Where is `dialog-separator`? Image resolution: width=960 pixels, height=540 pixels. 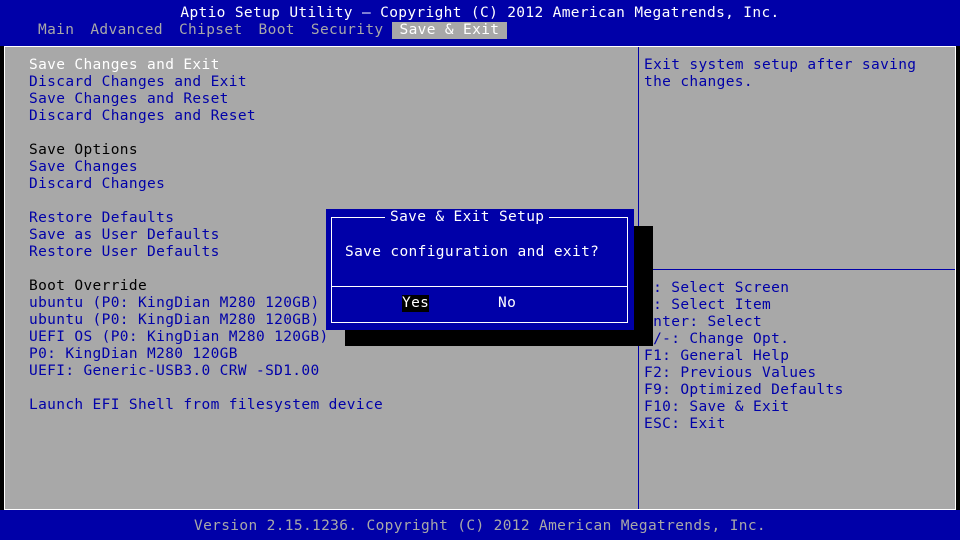
dialog-separator is located at coordinates (479, 286).